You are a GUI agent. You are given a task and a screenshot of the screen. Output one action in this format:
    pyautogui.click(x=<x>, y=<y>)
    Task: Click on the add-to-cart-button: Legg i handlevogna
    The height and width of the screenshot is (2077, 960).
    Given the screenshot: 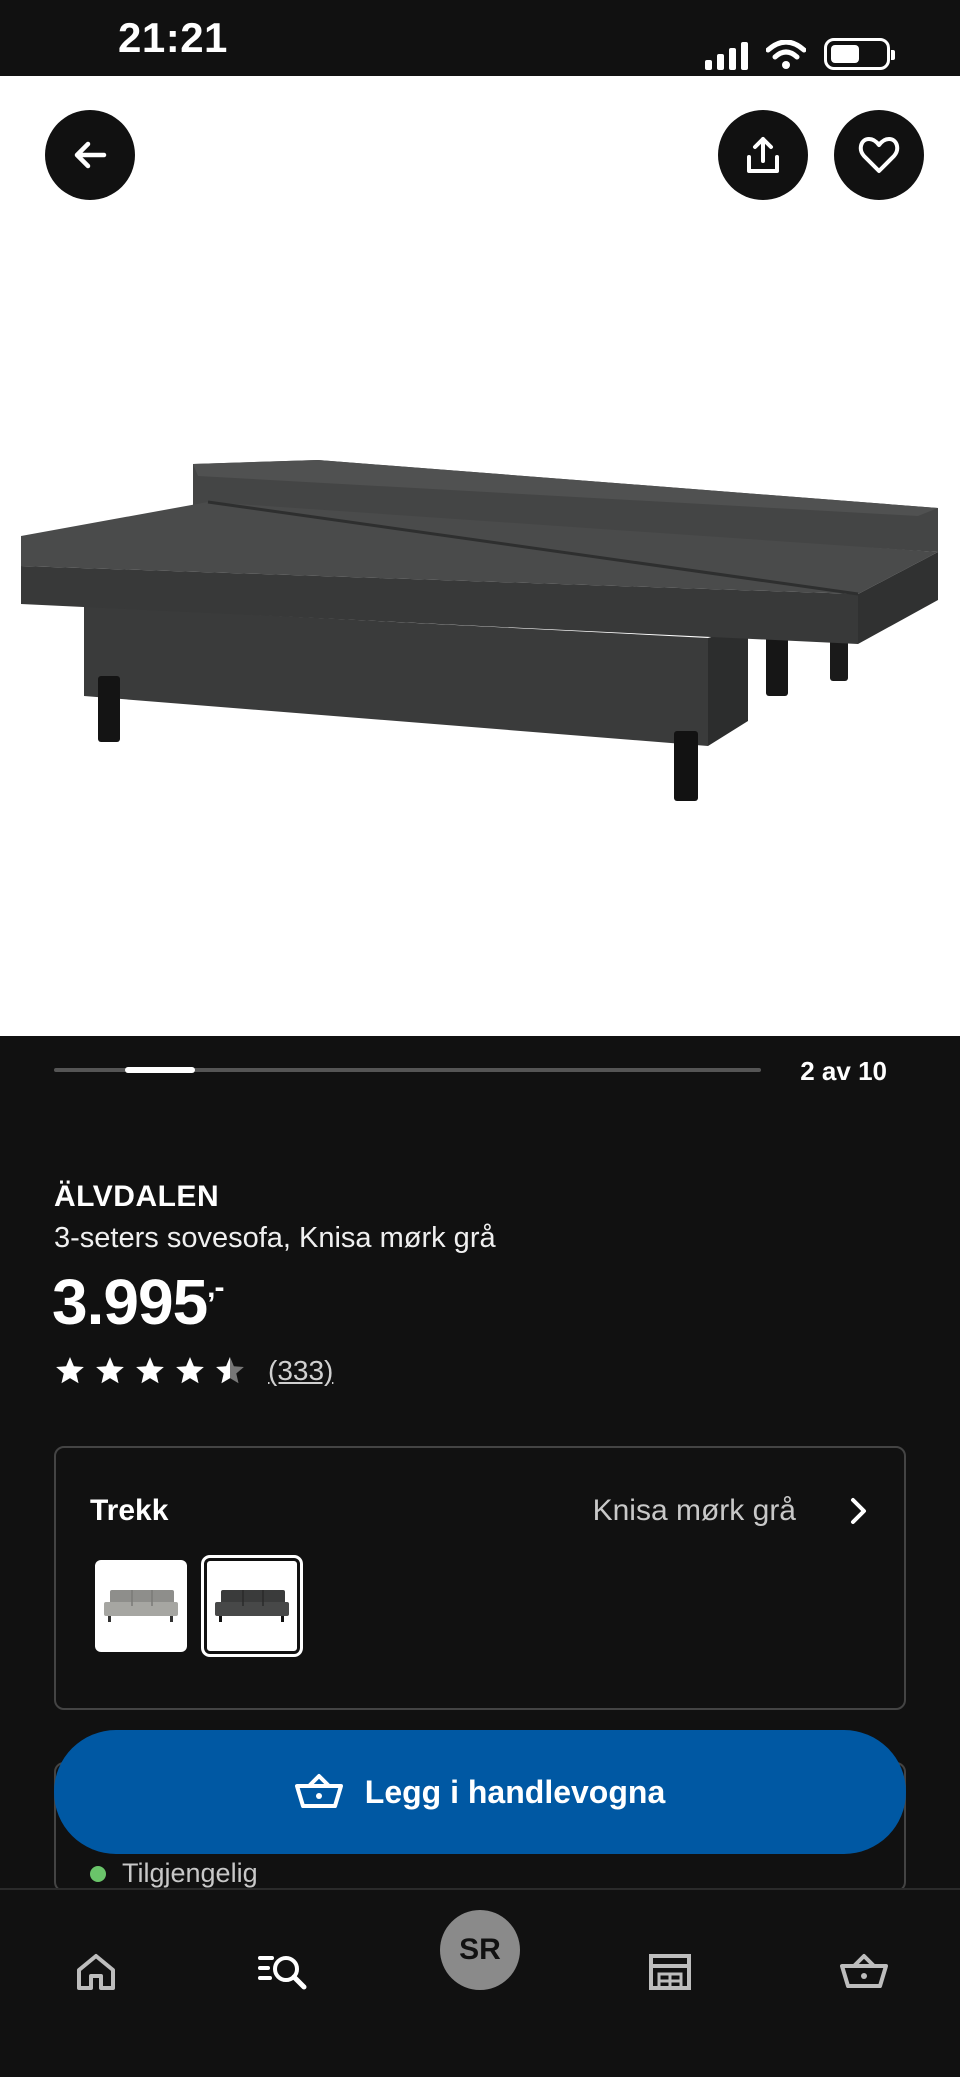 What is the action you would take?
    pyautogui.click(x=480, y=1792)
    